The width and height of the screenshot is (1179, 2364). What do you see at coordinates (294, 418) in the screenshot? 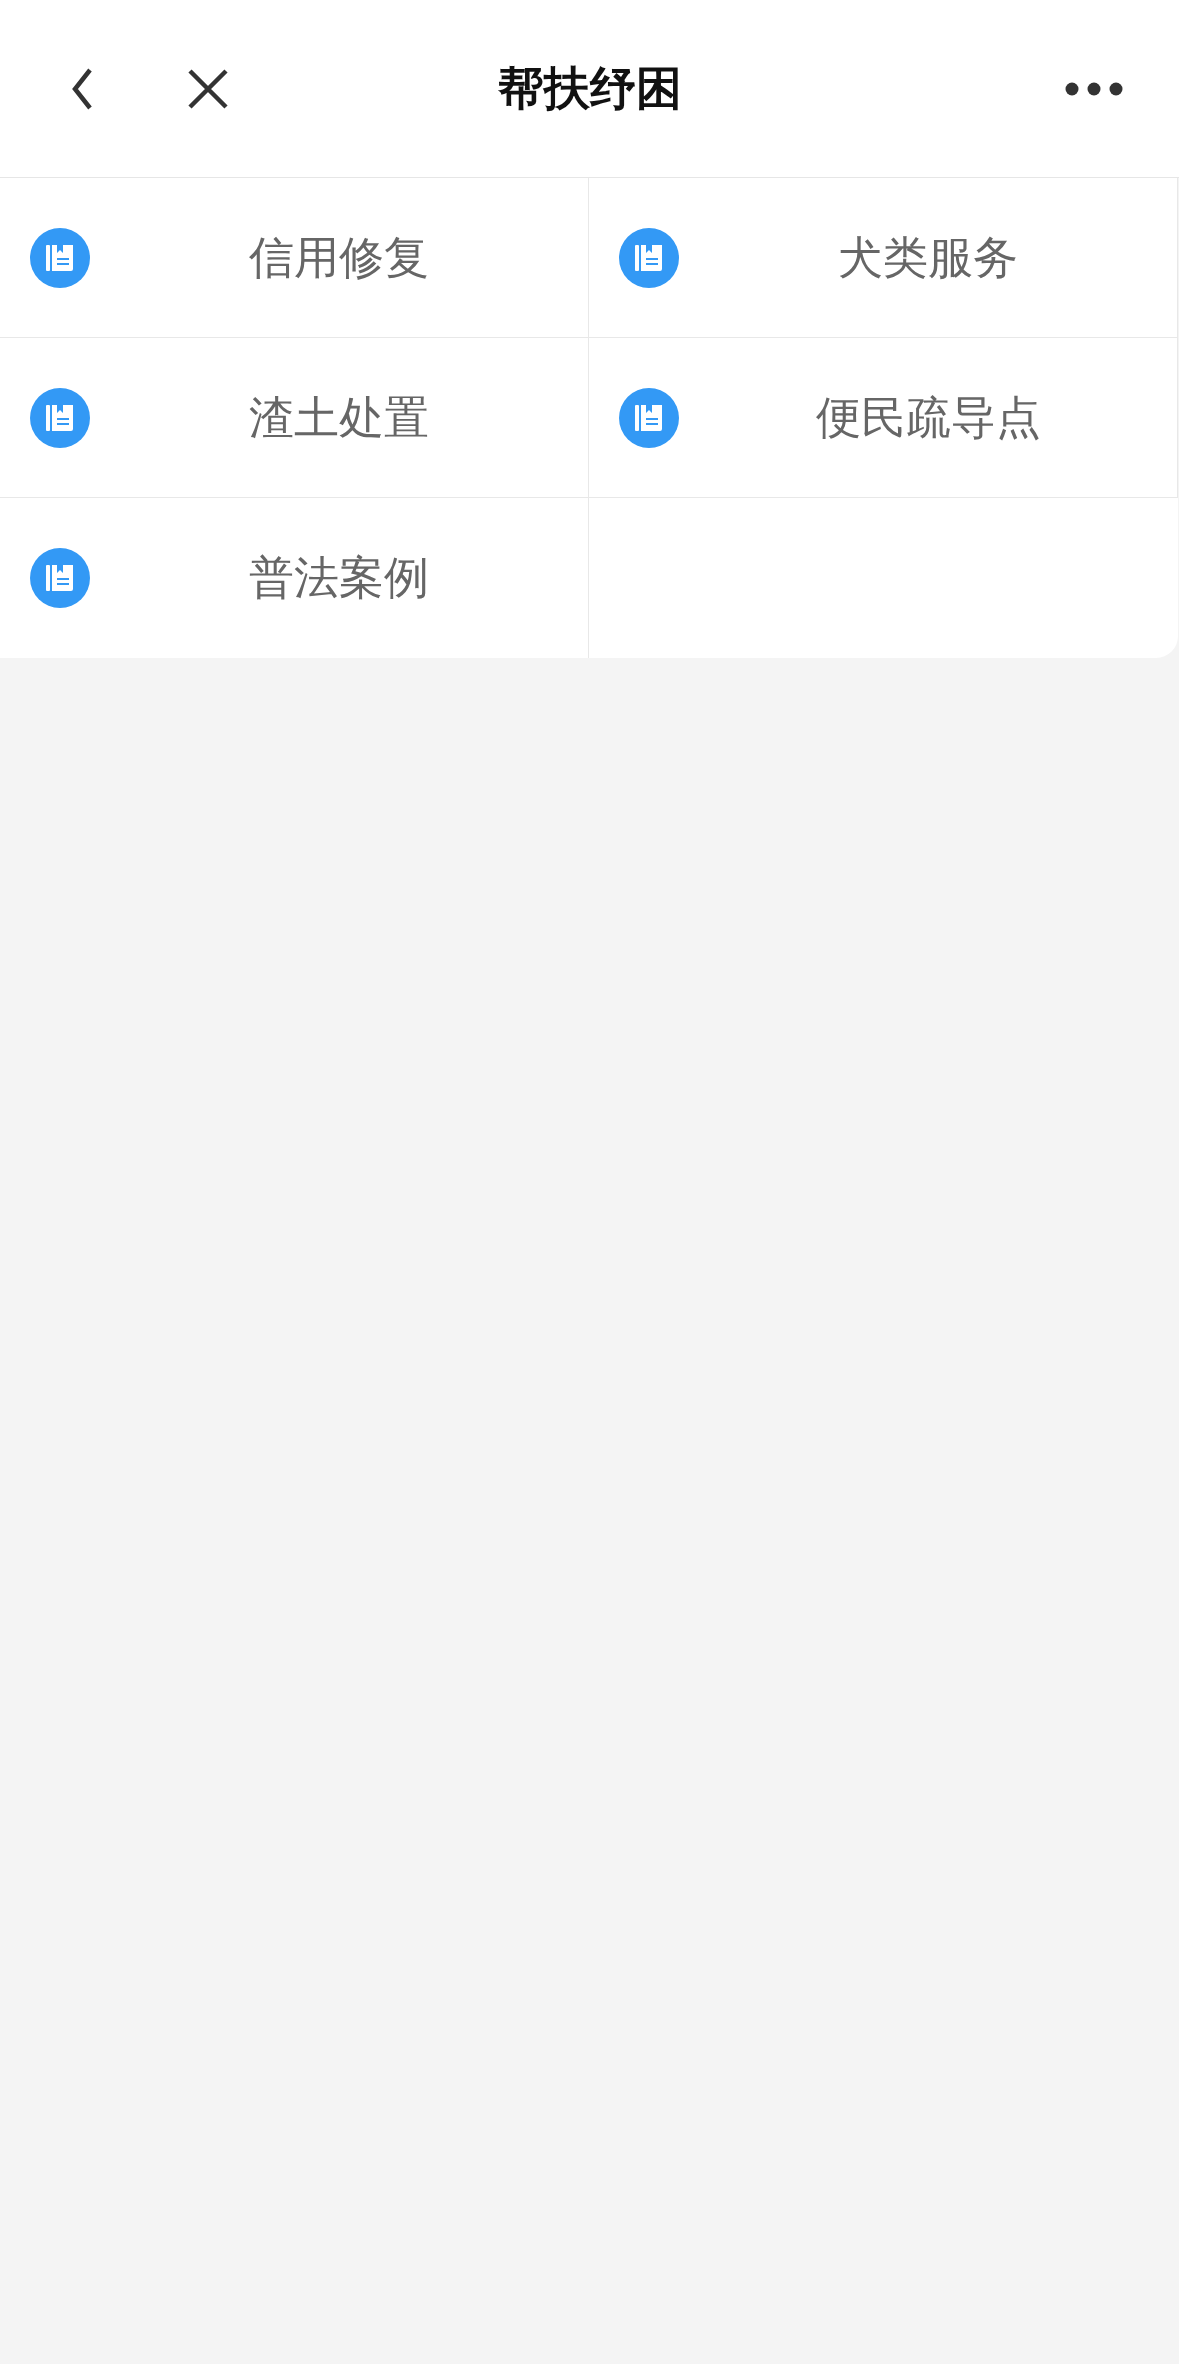
I see `menu-item: 渣土处置` at bounding box center [294, 418].